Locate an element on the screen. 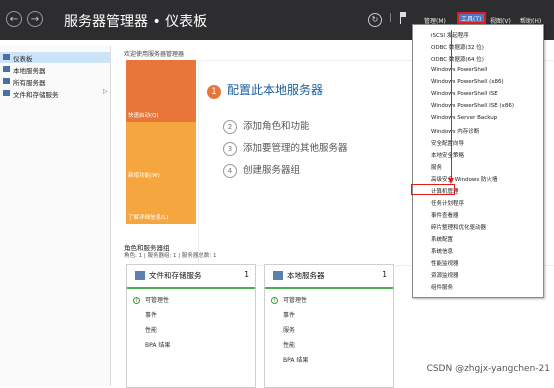 This screenshot has width=554, height=388. tile-row-label: 服务 is located at coordinates (289, 330).